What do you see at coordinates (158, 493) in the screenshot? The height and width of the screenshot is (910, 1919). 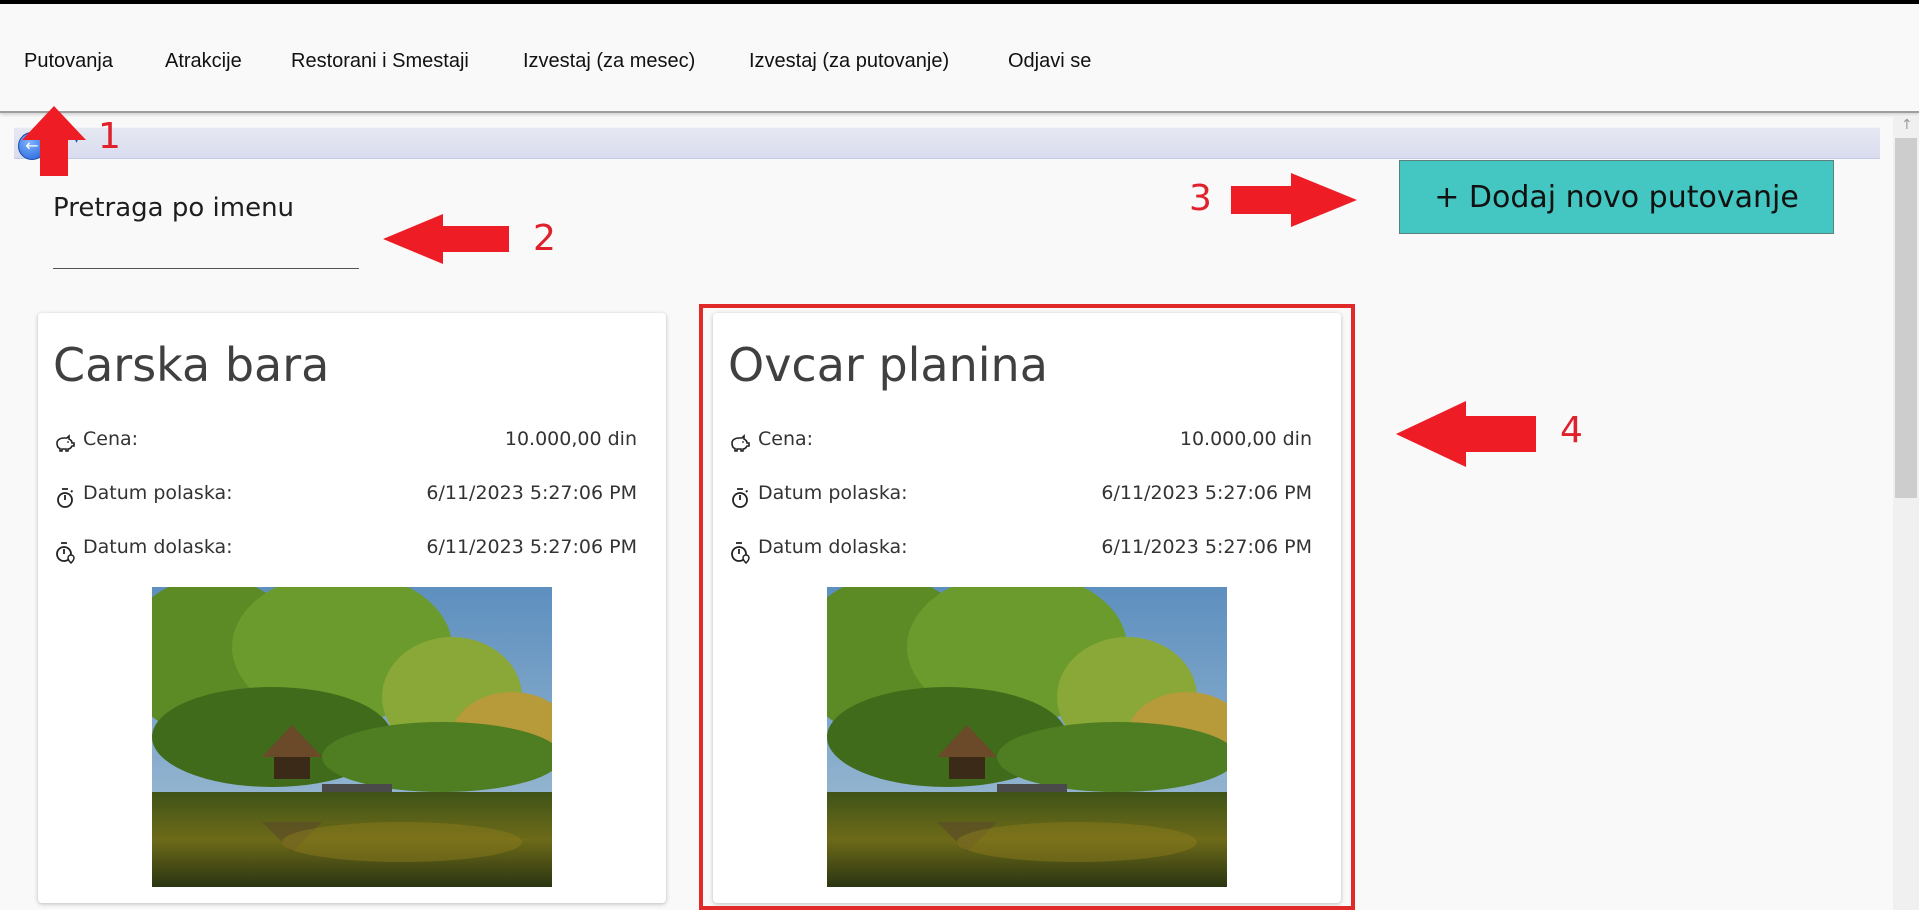 I see `departure-label: Datum polaska:` at bounding box center [158, 493].